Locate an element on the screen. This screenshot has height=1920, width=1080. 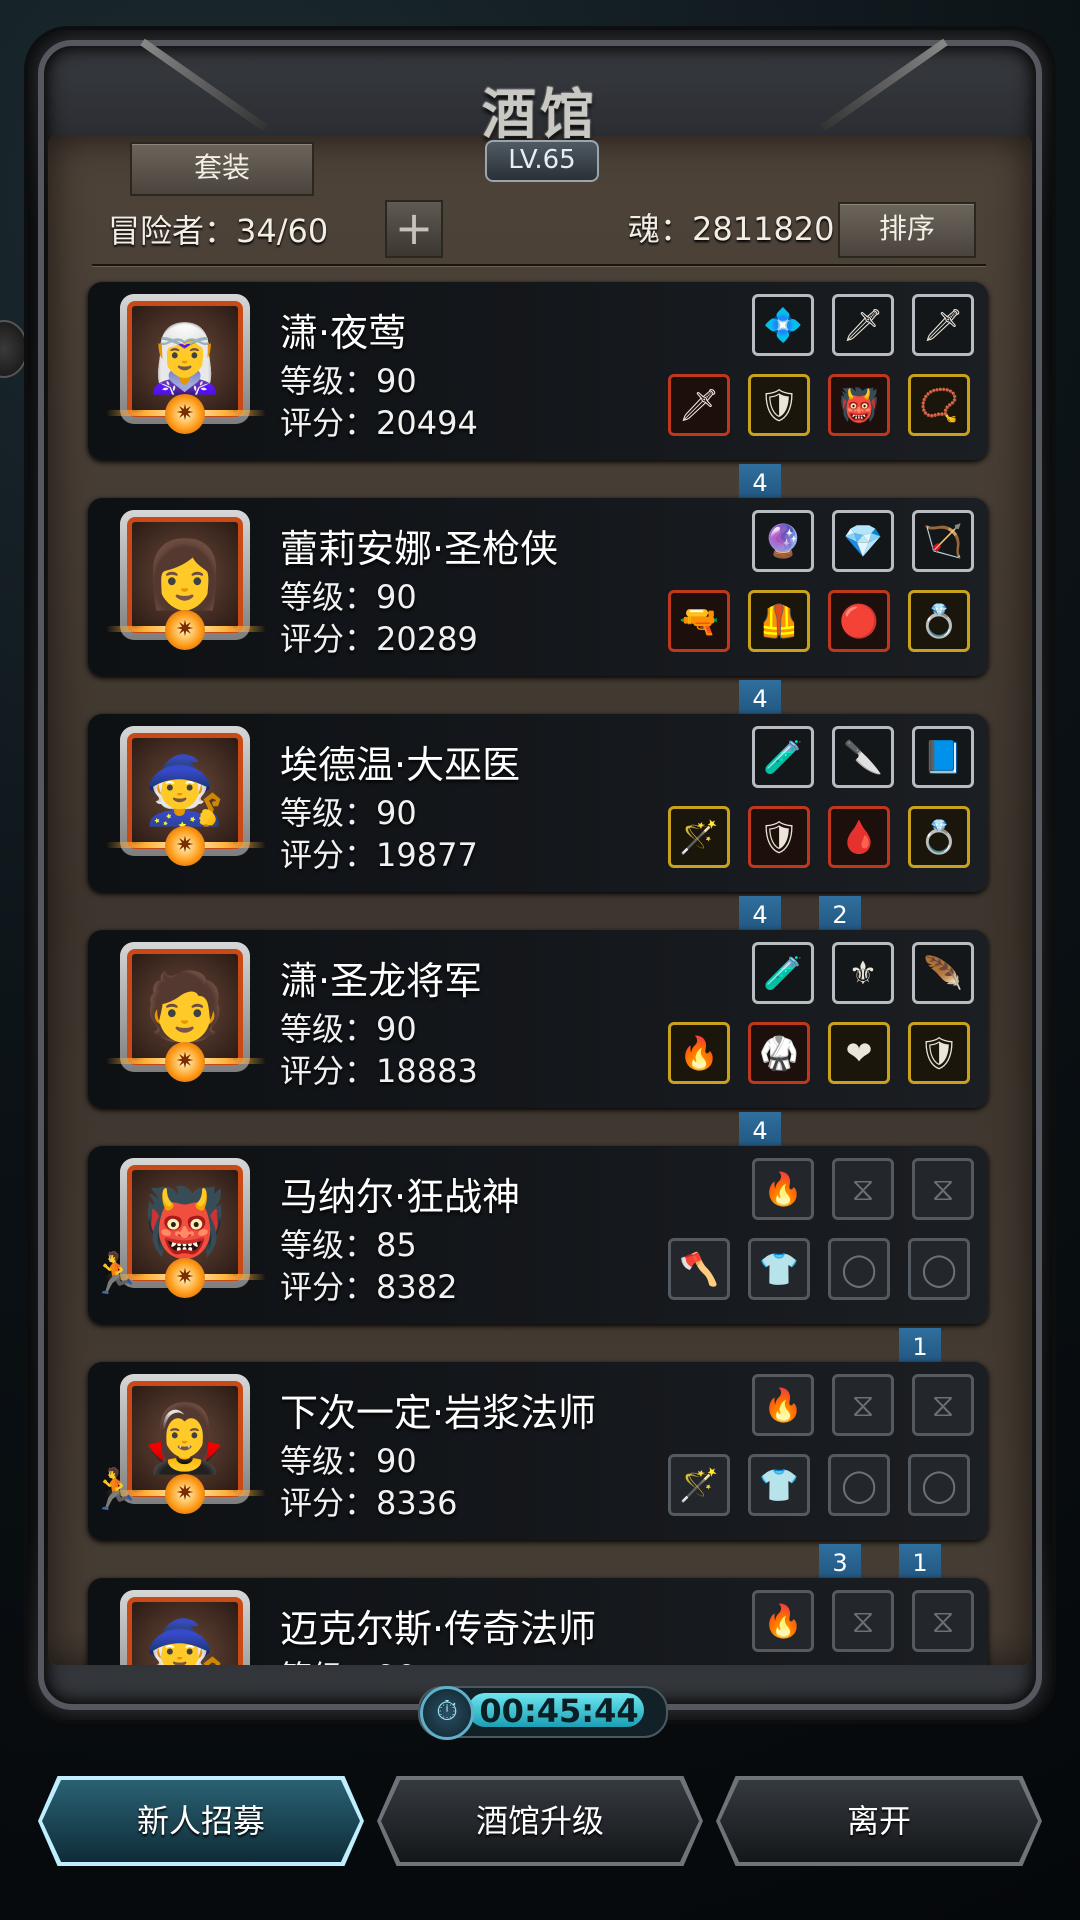
add-capacity-button: + is located at coordinates (414, 229).